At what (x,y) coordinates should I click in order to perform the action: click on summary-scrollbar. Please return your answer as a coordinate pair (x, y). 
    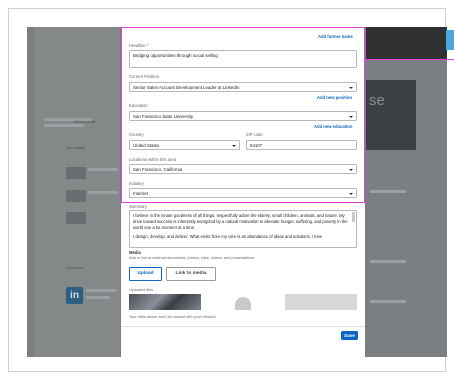
    Looking at the image, I should click on (353, 217).